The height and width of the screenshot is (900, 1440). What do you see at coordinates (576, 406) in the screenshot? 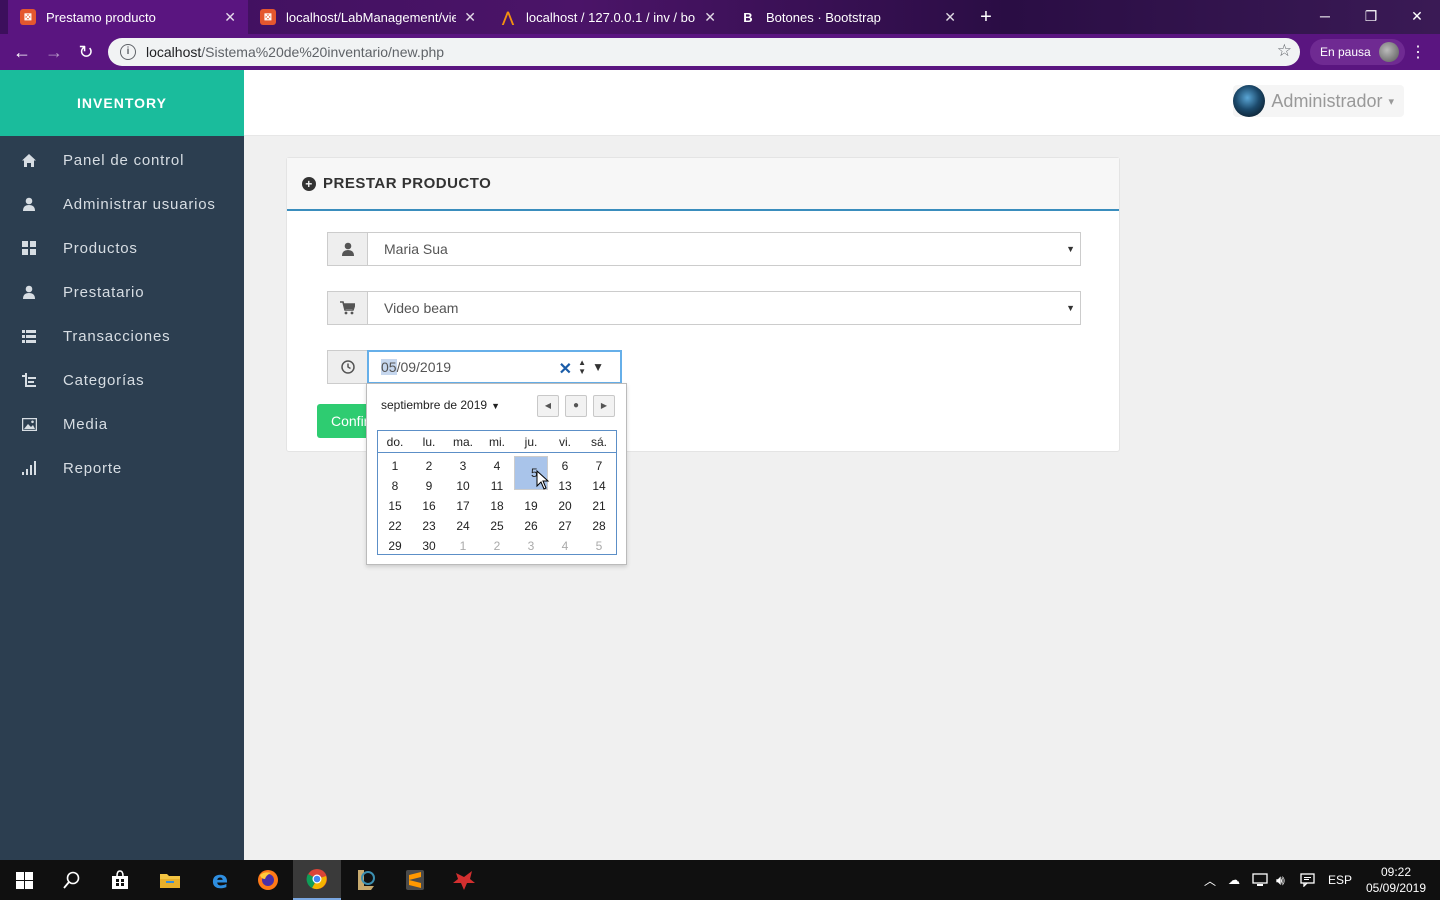
I see `today-button: ●` at bounding box center [576, 406].